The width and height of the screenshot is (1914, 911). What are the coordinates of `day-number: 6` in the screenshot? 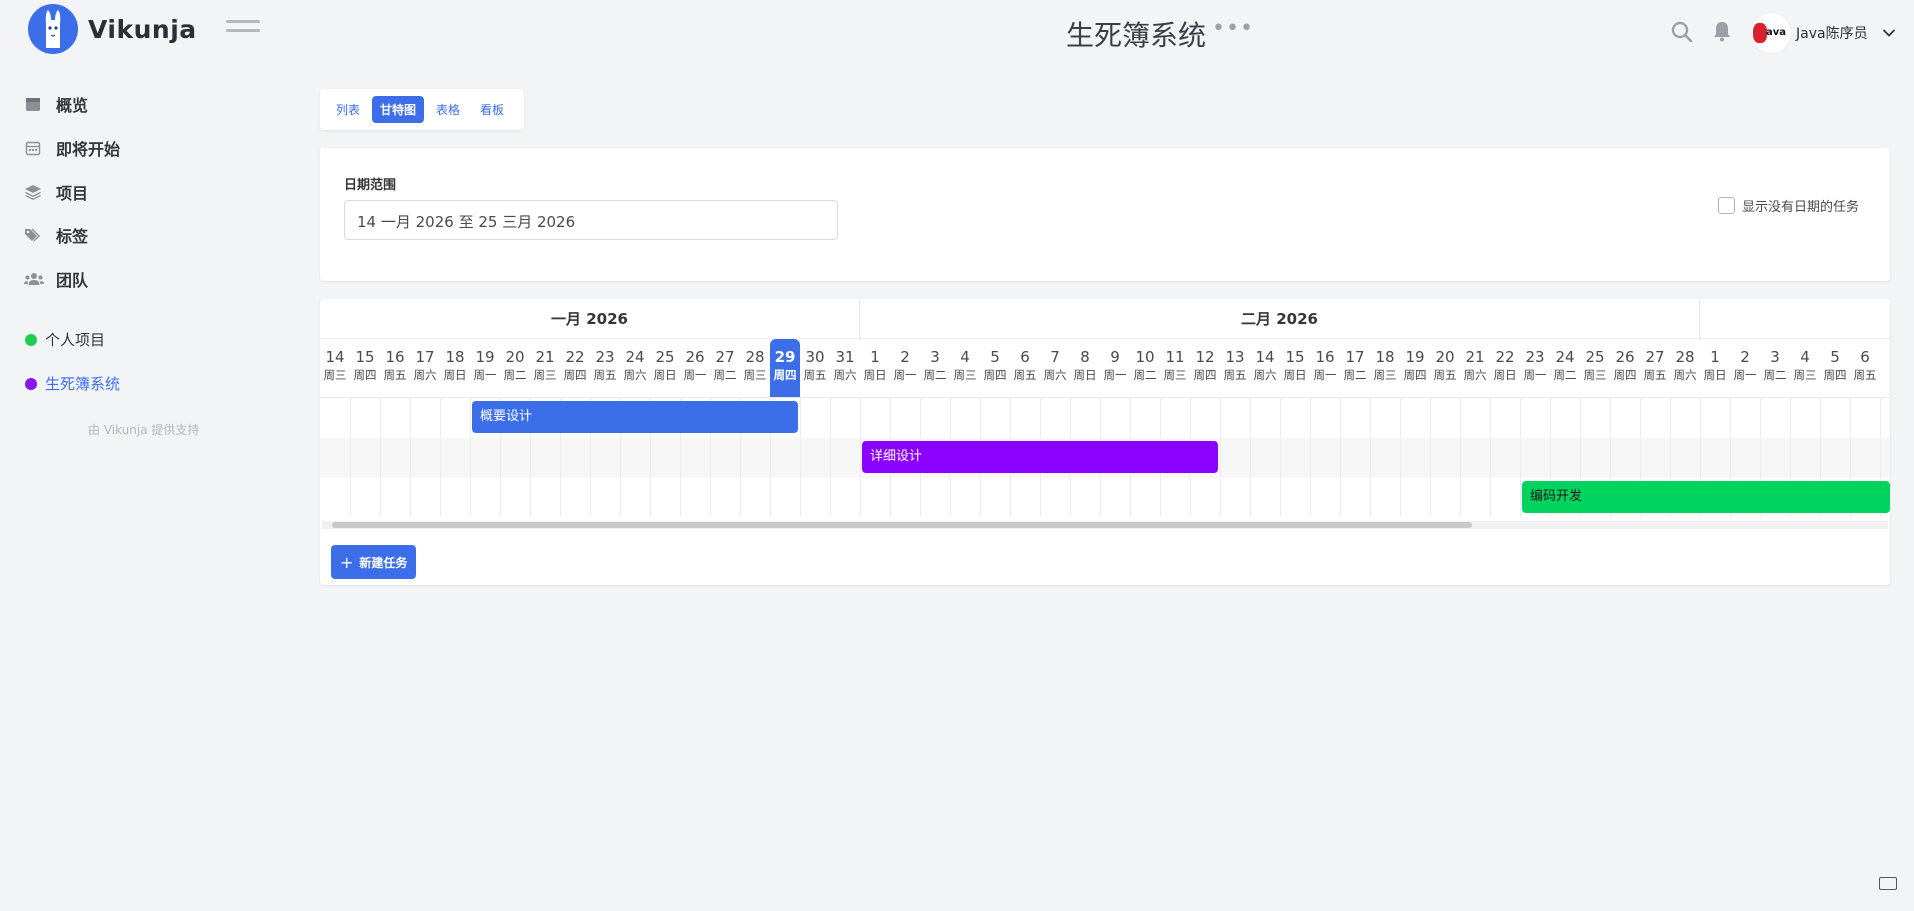 It's located at (1865, 357).